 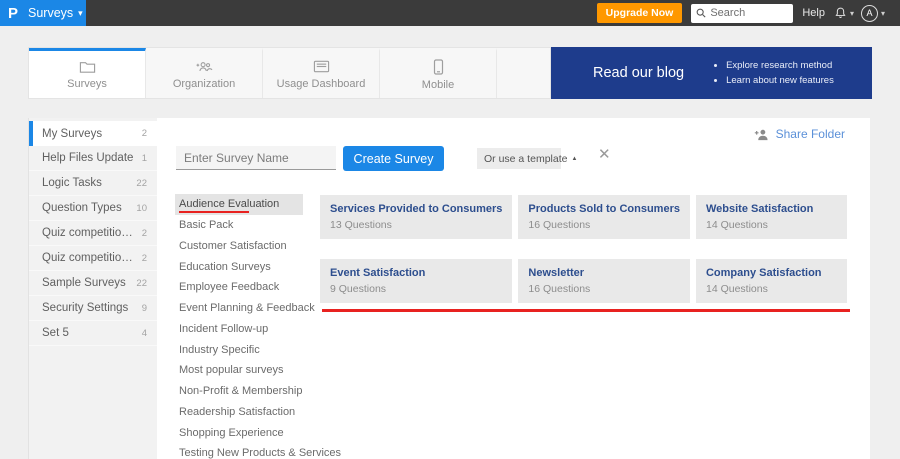 I want to click on chevron-up-icon: ▲, so click(x=574, y=158).